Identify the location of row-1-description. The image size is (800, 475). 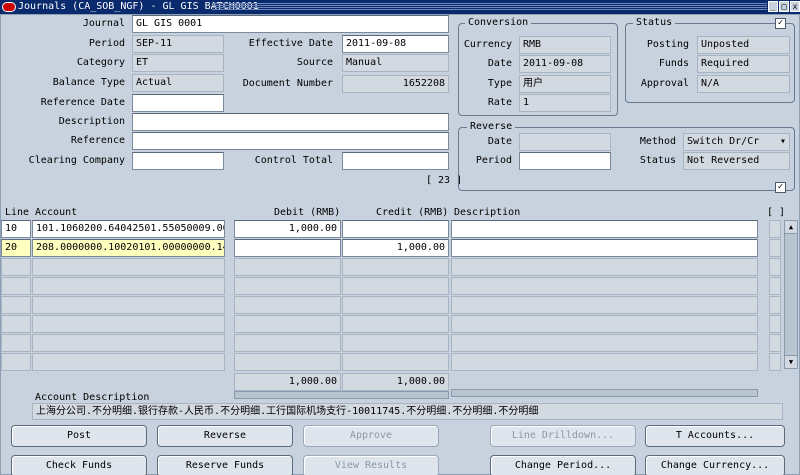
(604, 229).